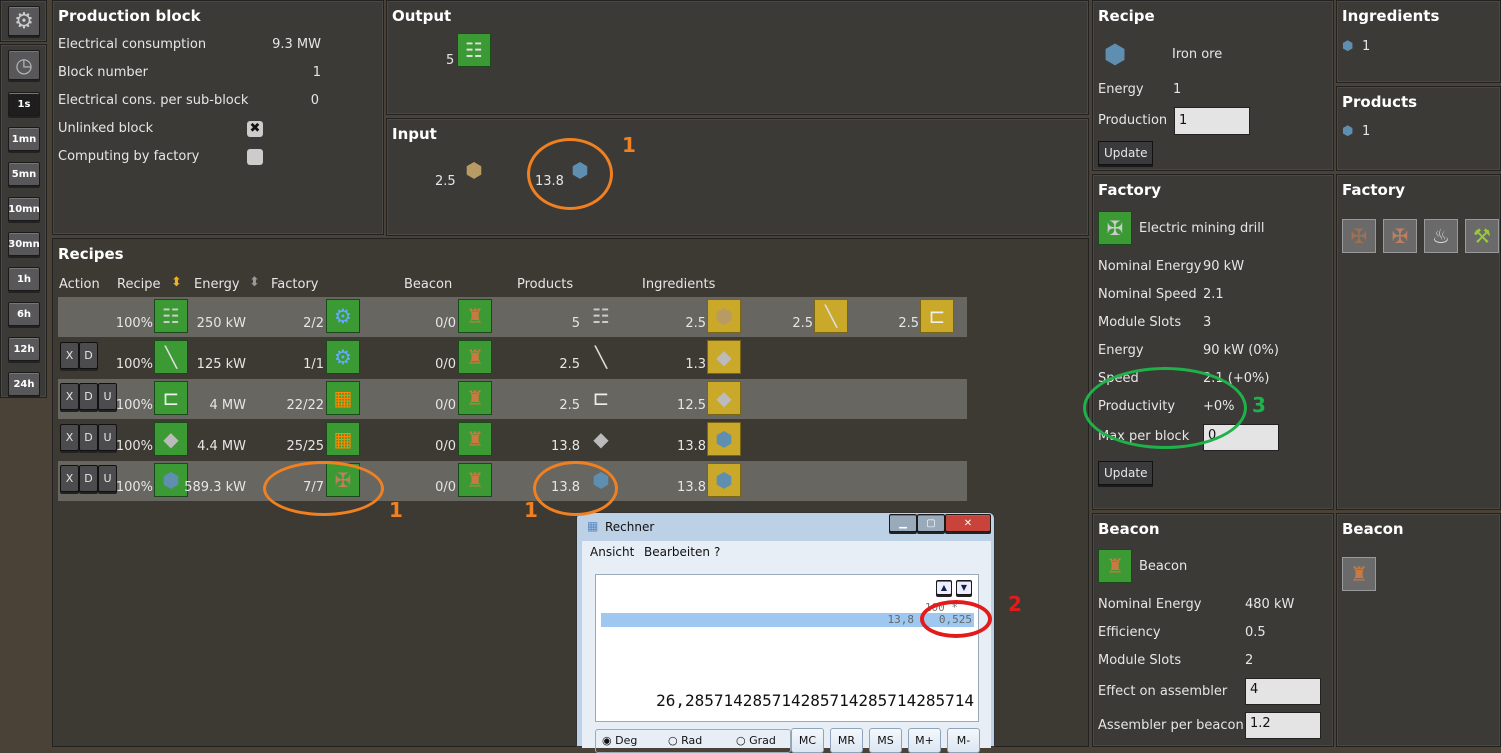  I want to click on mc-button: MC, so click(807, 740).